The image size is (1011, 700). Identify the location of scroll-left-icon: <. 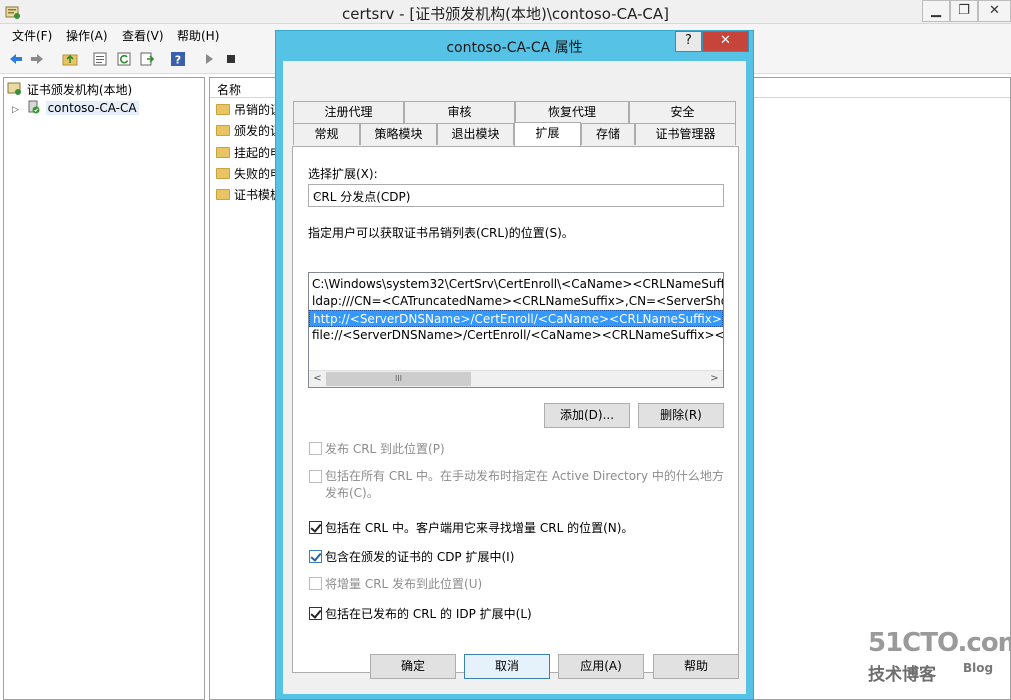
(317, 379).